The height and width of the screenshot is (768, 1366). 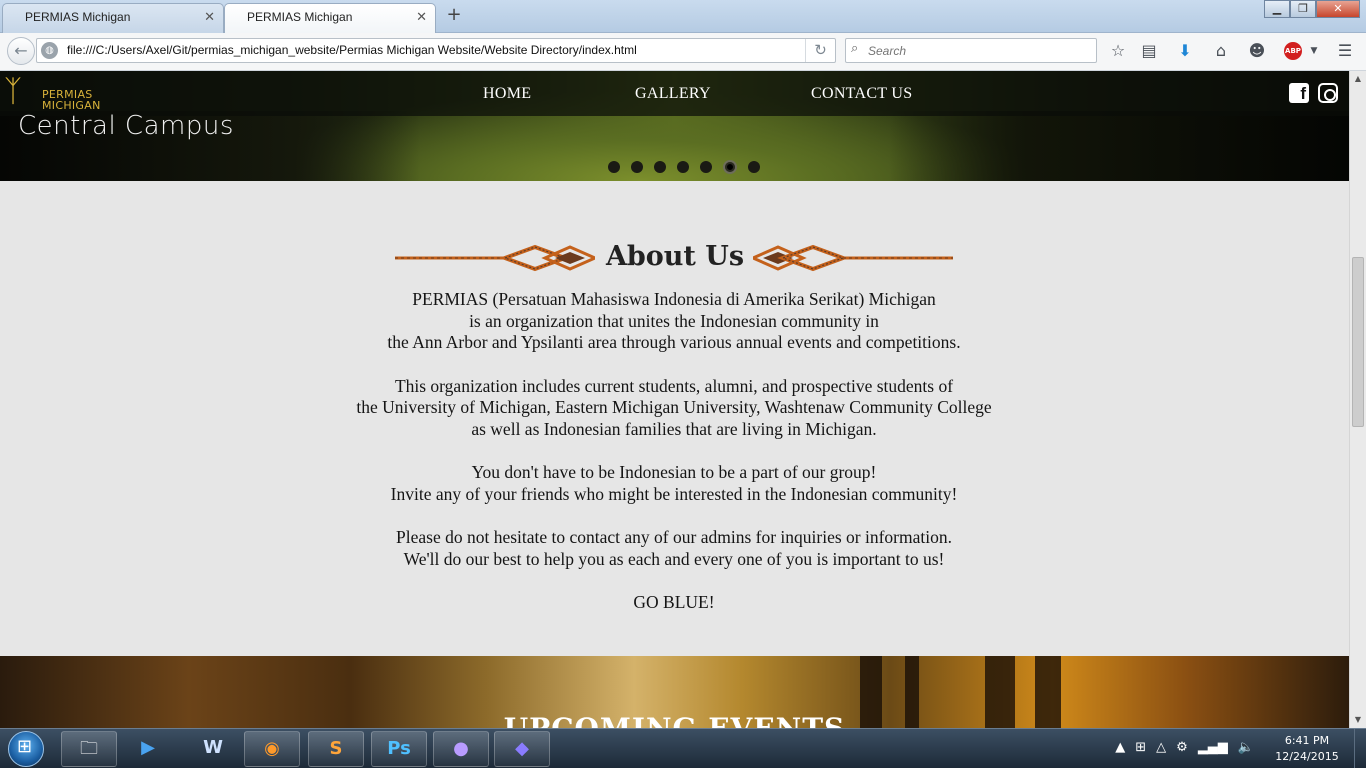 I want to click on about-line: GO BLUE!, so click(x=674, y=602).